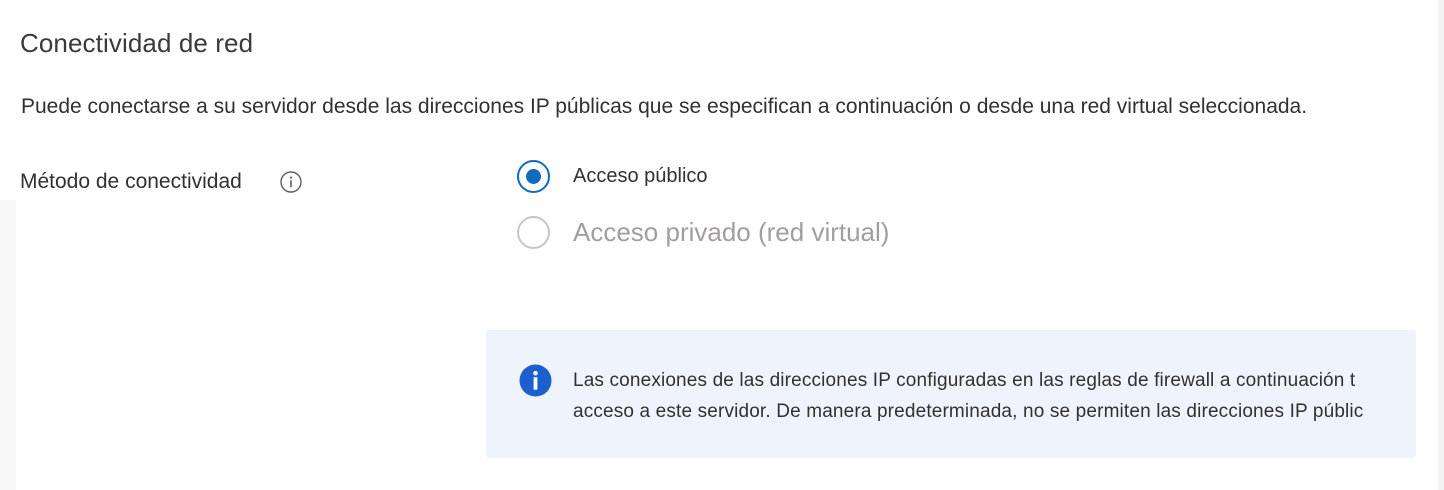 The image size is (1444, 490). Describe the element at coordinates (533, 176) in the screenshot. I see `radio-button-selected` at that location.